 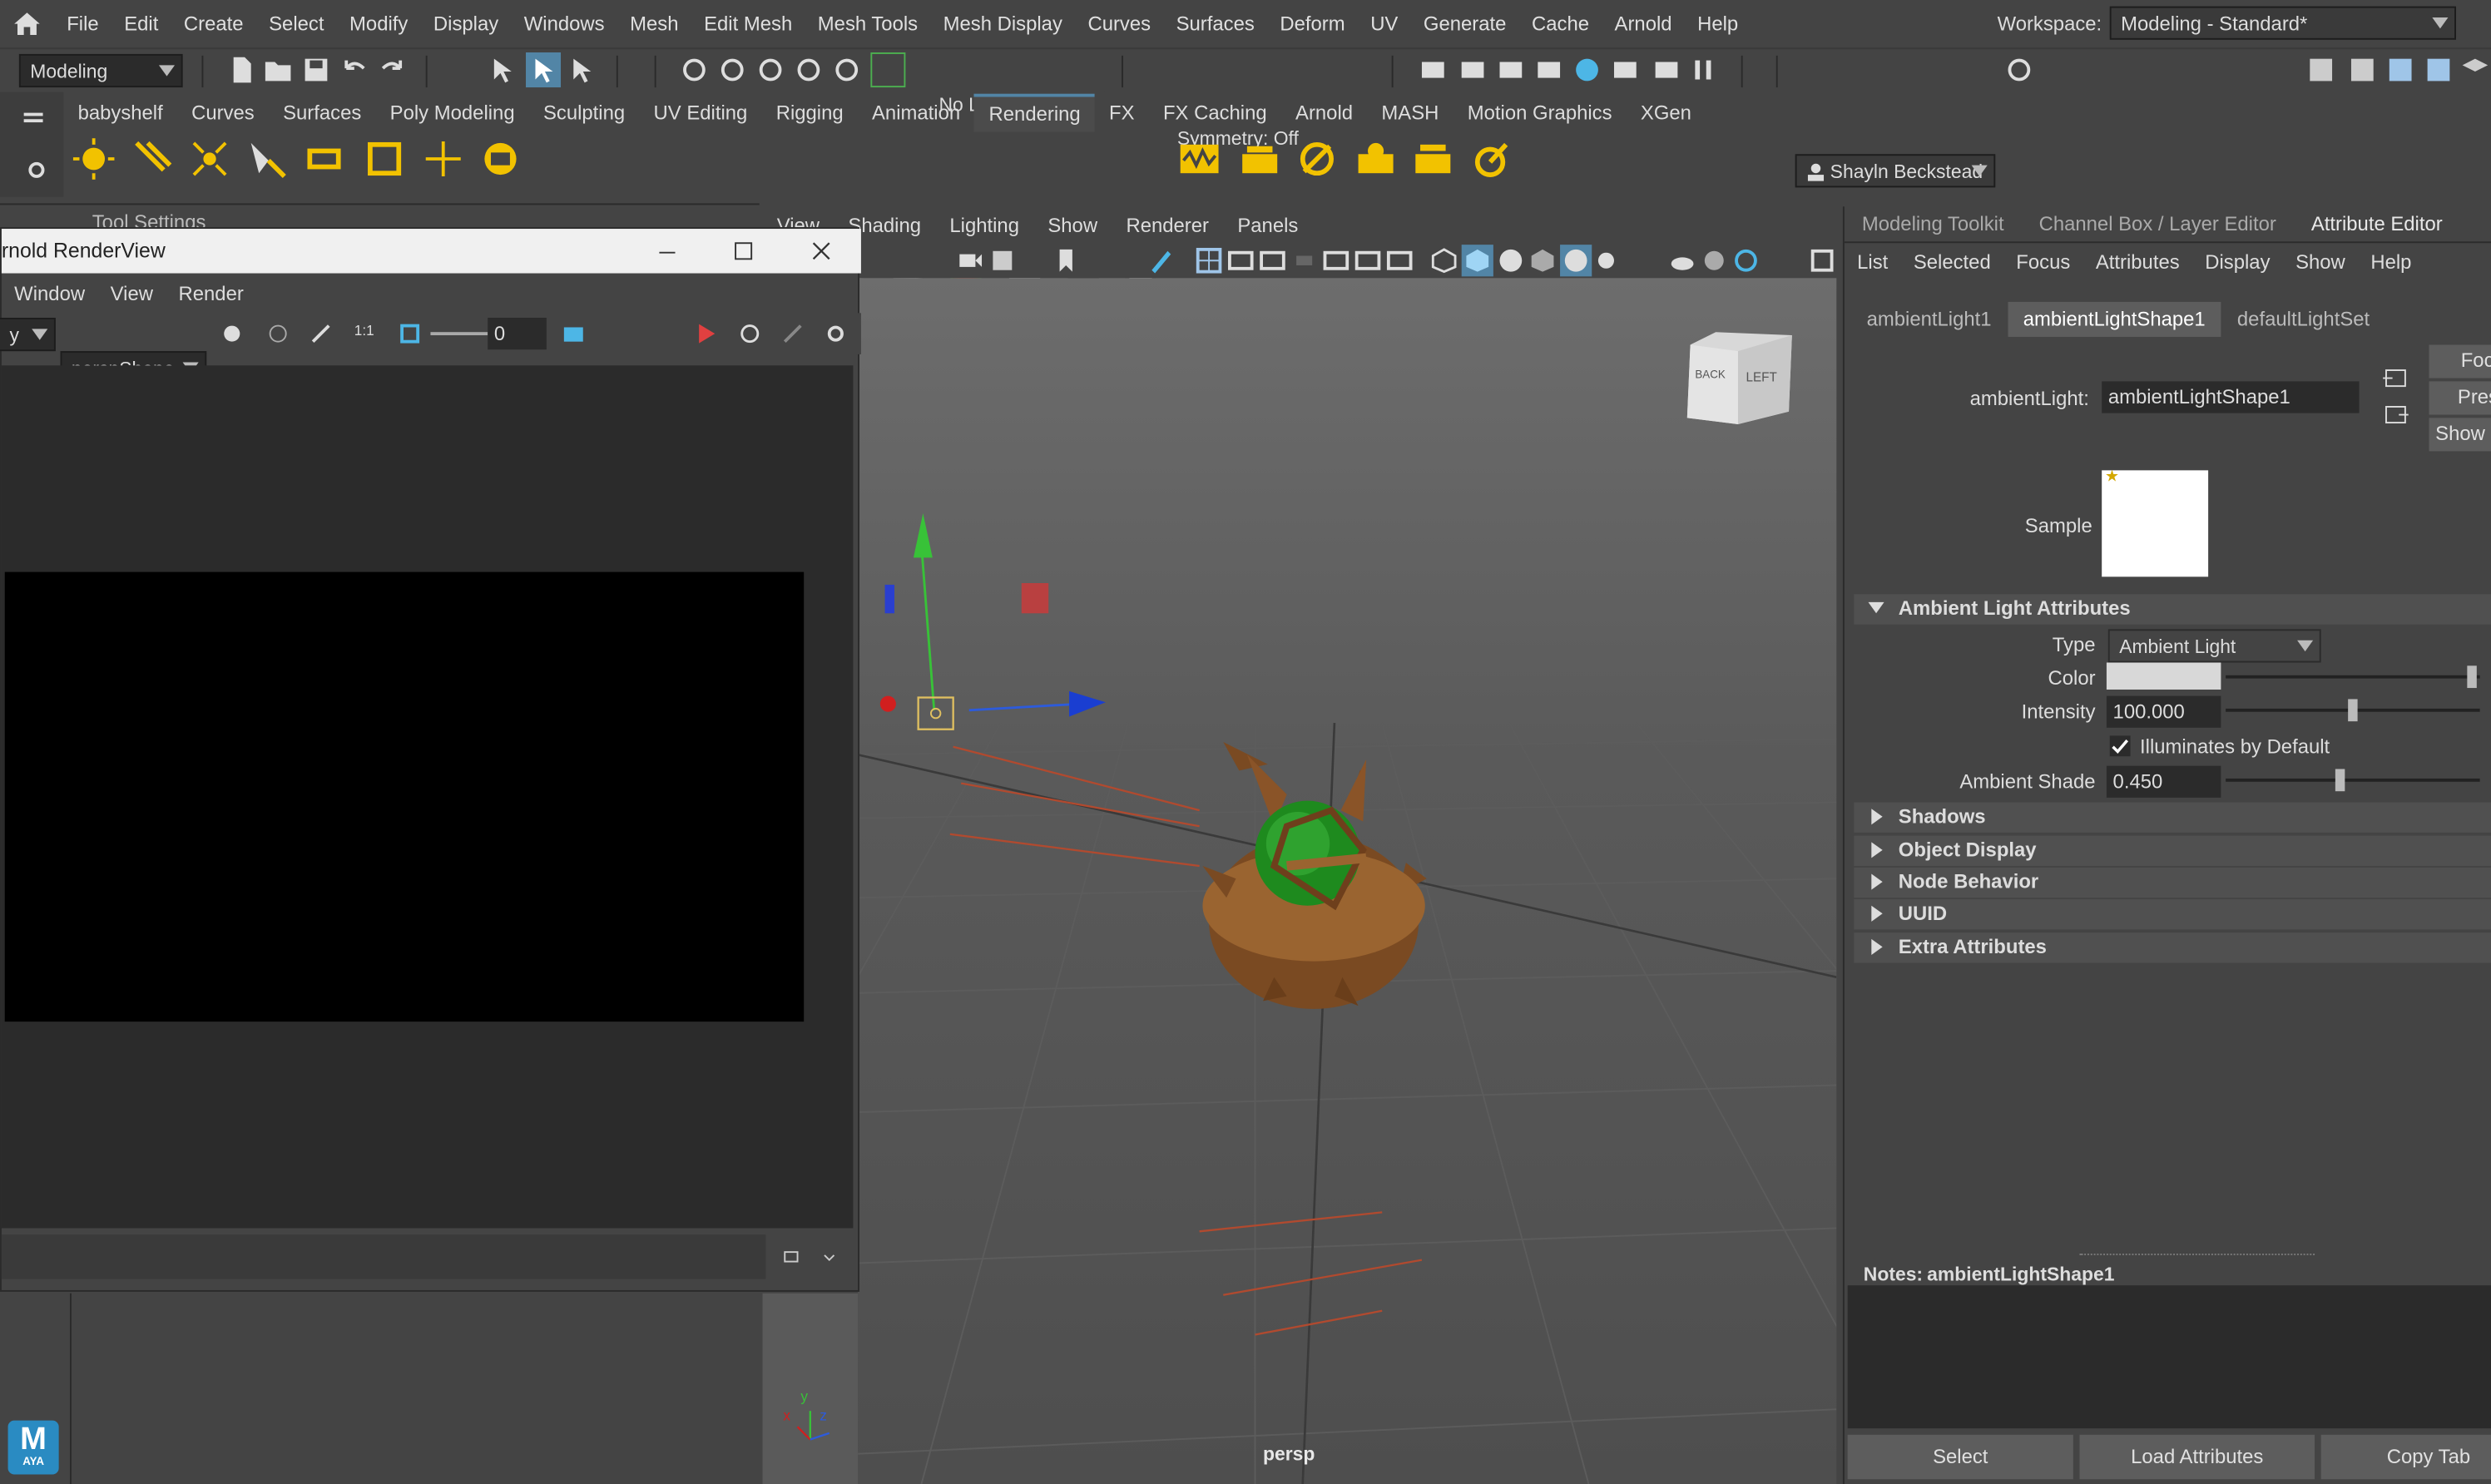 What do you see at coordinates (1066, 260) in the screenshot?
I see `bookmark-icon` at bounding box center [1066, 260].